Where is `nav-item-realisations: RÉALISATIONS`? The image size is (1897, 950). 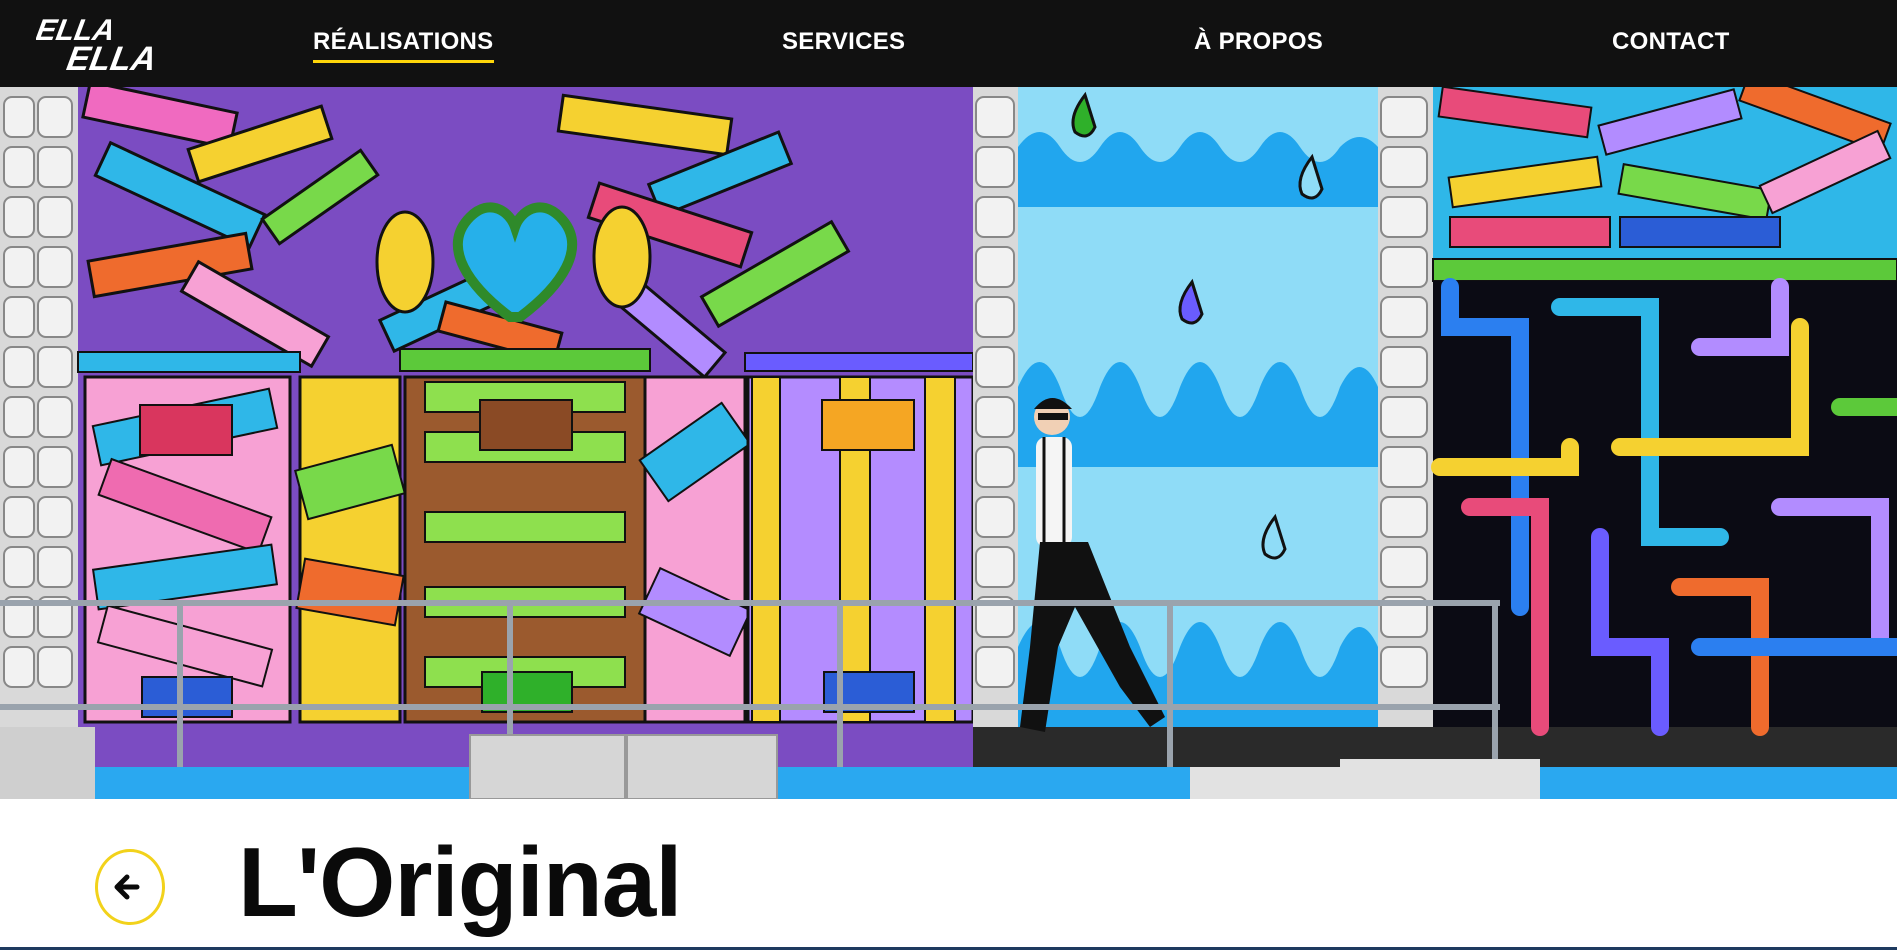 nav-item-realisations: RÉALISATIONS is located at coordinates (403, 45).